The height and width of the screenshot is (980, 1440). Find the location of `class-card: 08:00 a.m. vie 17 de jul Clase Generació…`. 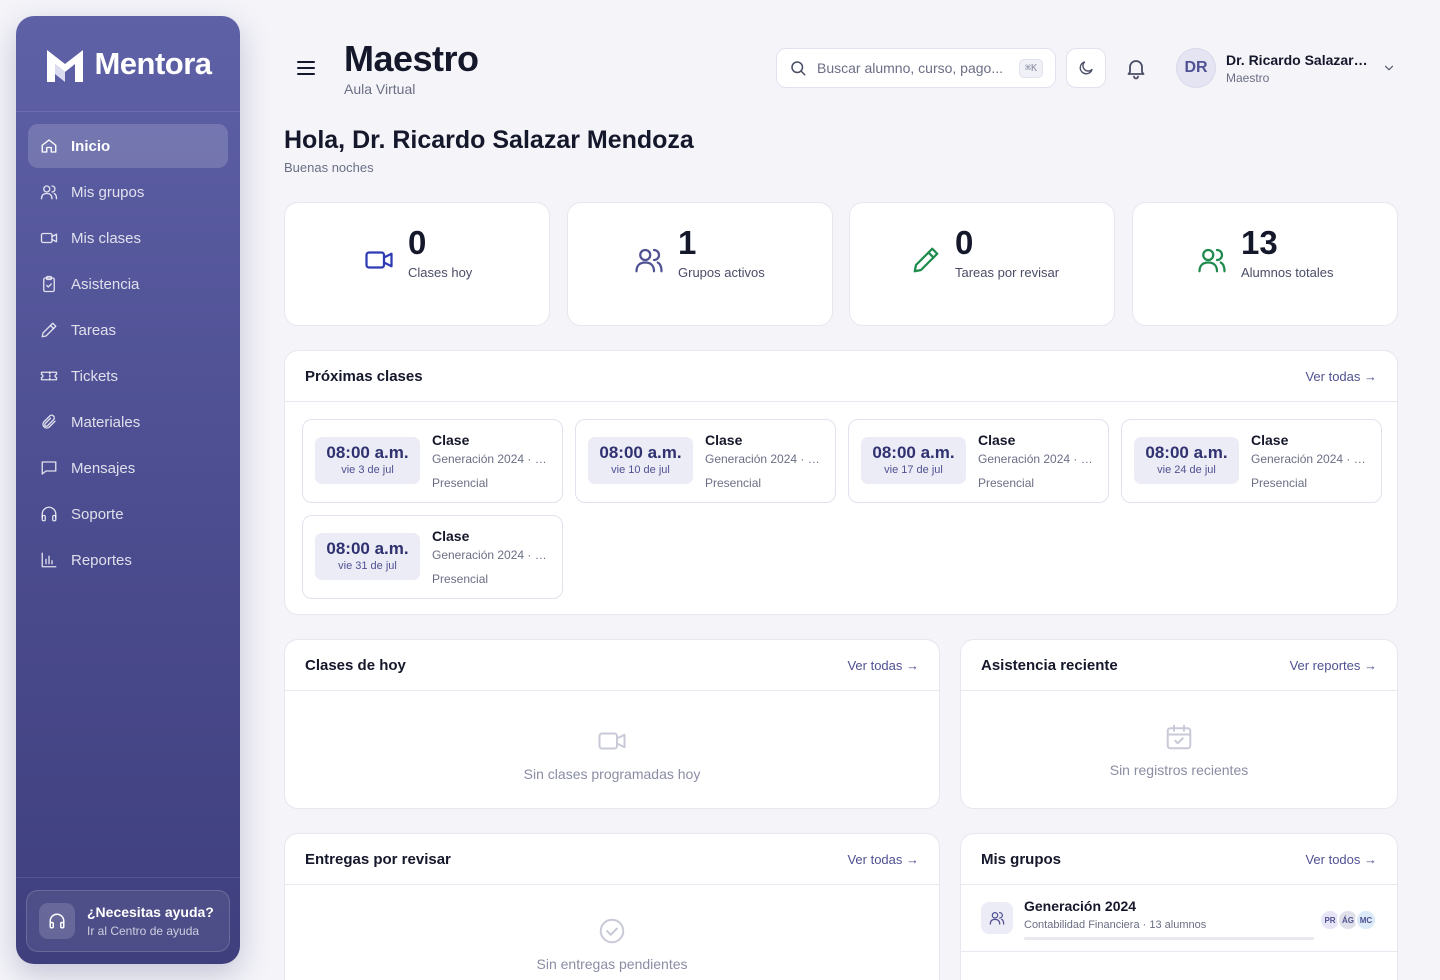

class-card: 08:00 a.m. vie 17 de jul Clase Generació… is located at coordinates (978, 461).